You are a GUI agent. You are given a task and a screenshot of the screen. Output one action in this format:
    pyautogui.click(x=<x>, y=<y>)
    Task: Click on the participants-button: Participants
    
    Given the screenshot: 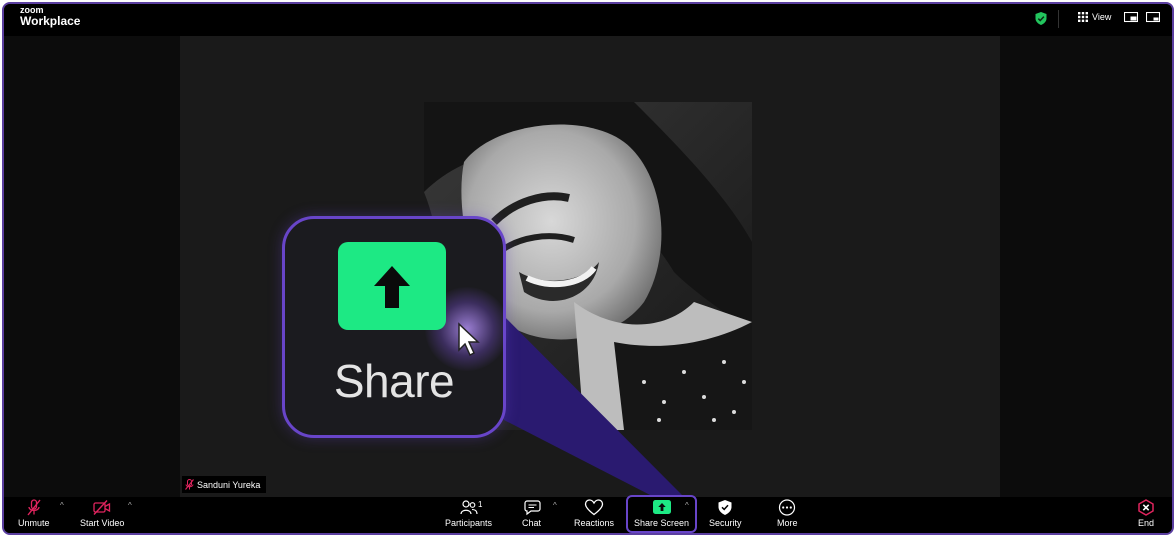 What is the action you would take?
    pyautogui.click(x=468, y=513)
    